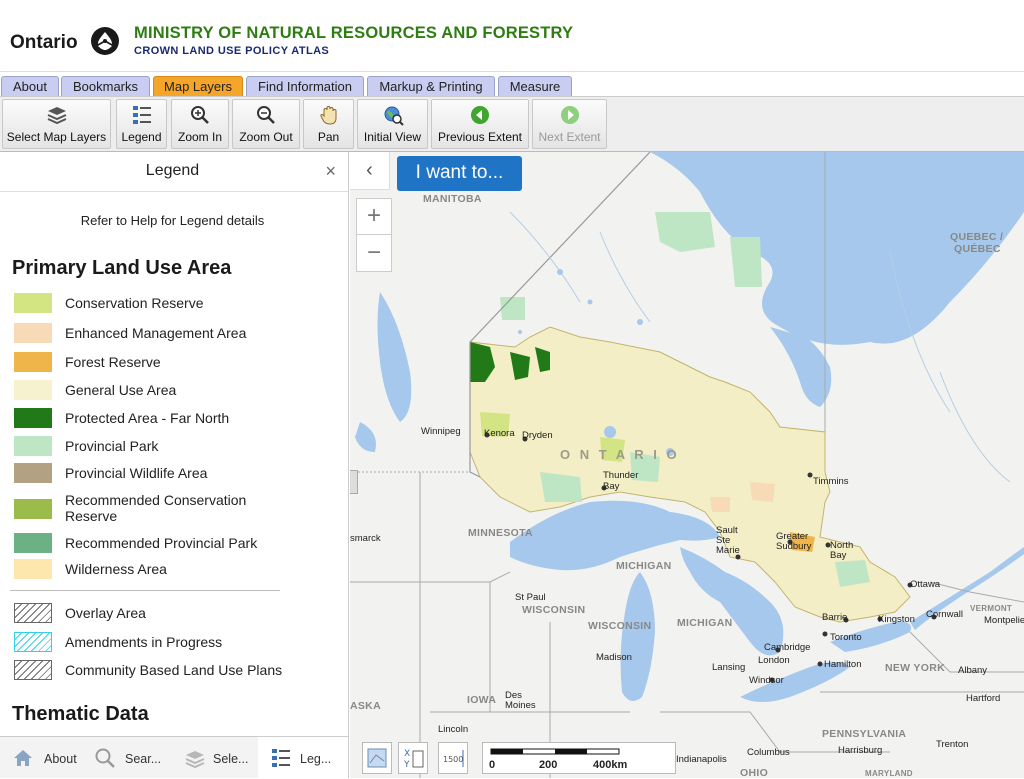  Describe the element at coordinates (156, 333) in the screenshot. I see `legend-label: Enhanced Management Area` at that location.